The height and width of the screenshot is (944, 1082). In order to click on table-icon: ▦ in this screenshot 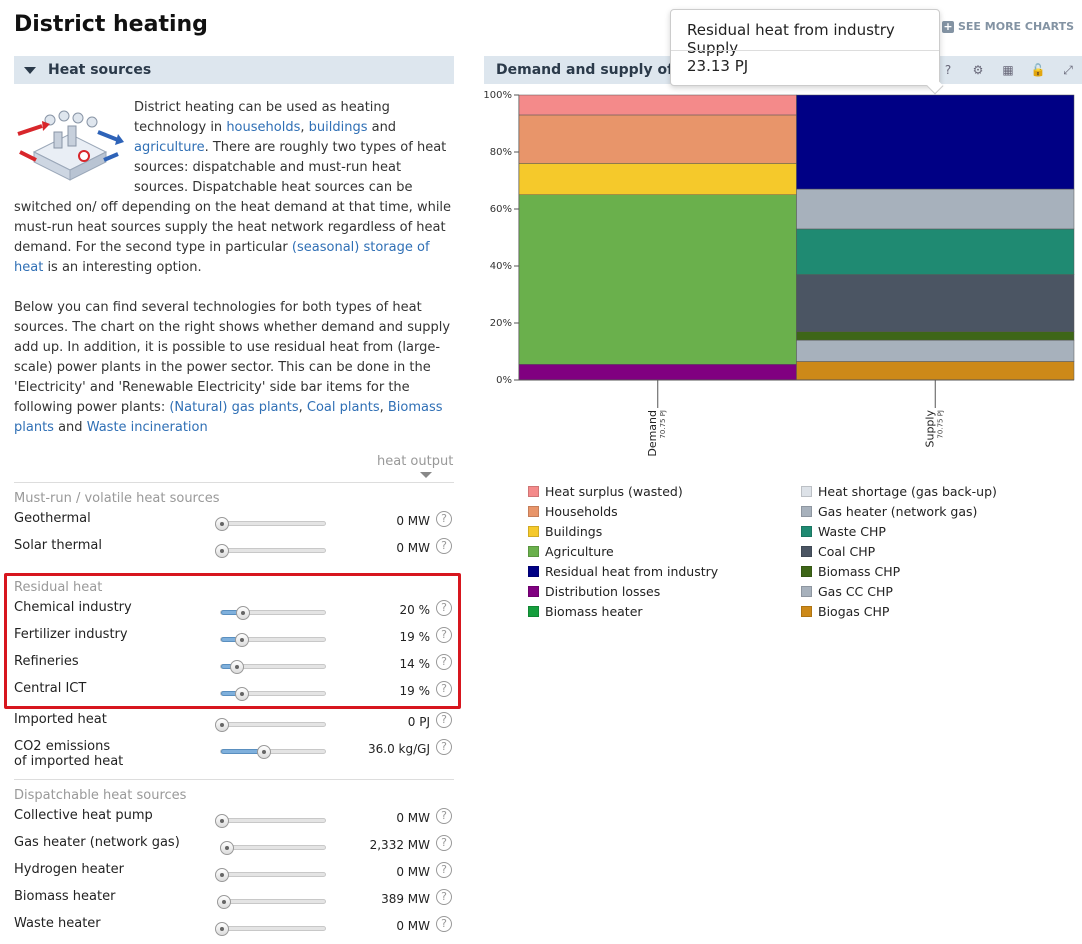, I will do `click(1008, 70)`.